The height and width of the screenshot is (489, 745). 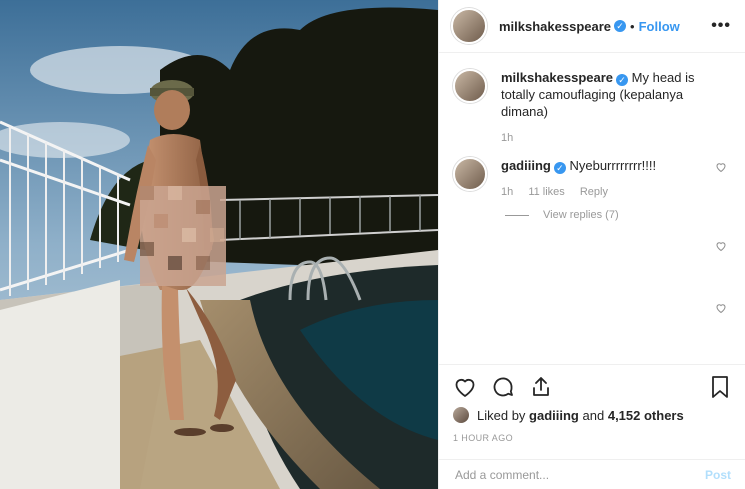 I want to click on comment-text: Nyeburrrrrrrr!!!!, so click(x=613, y=165).